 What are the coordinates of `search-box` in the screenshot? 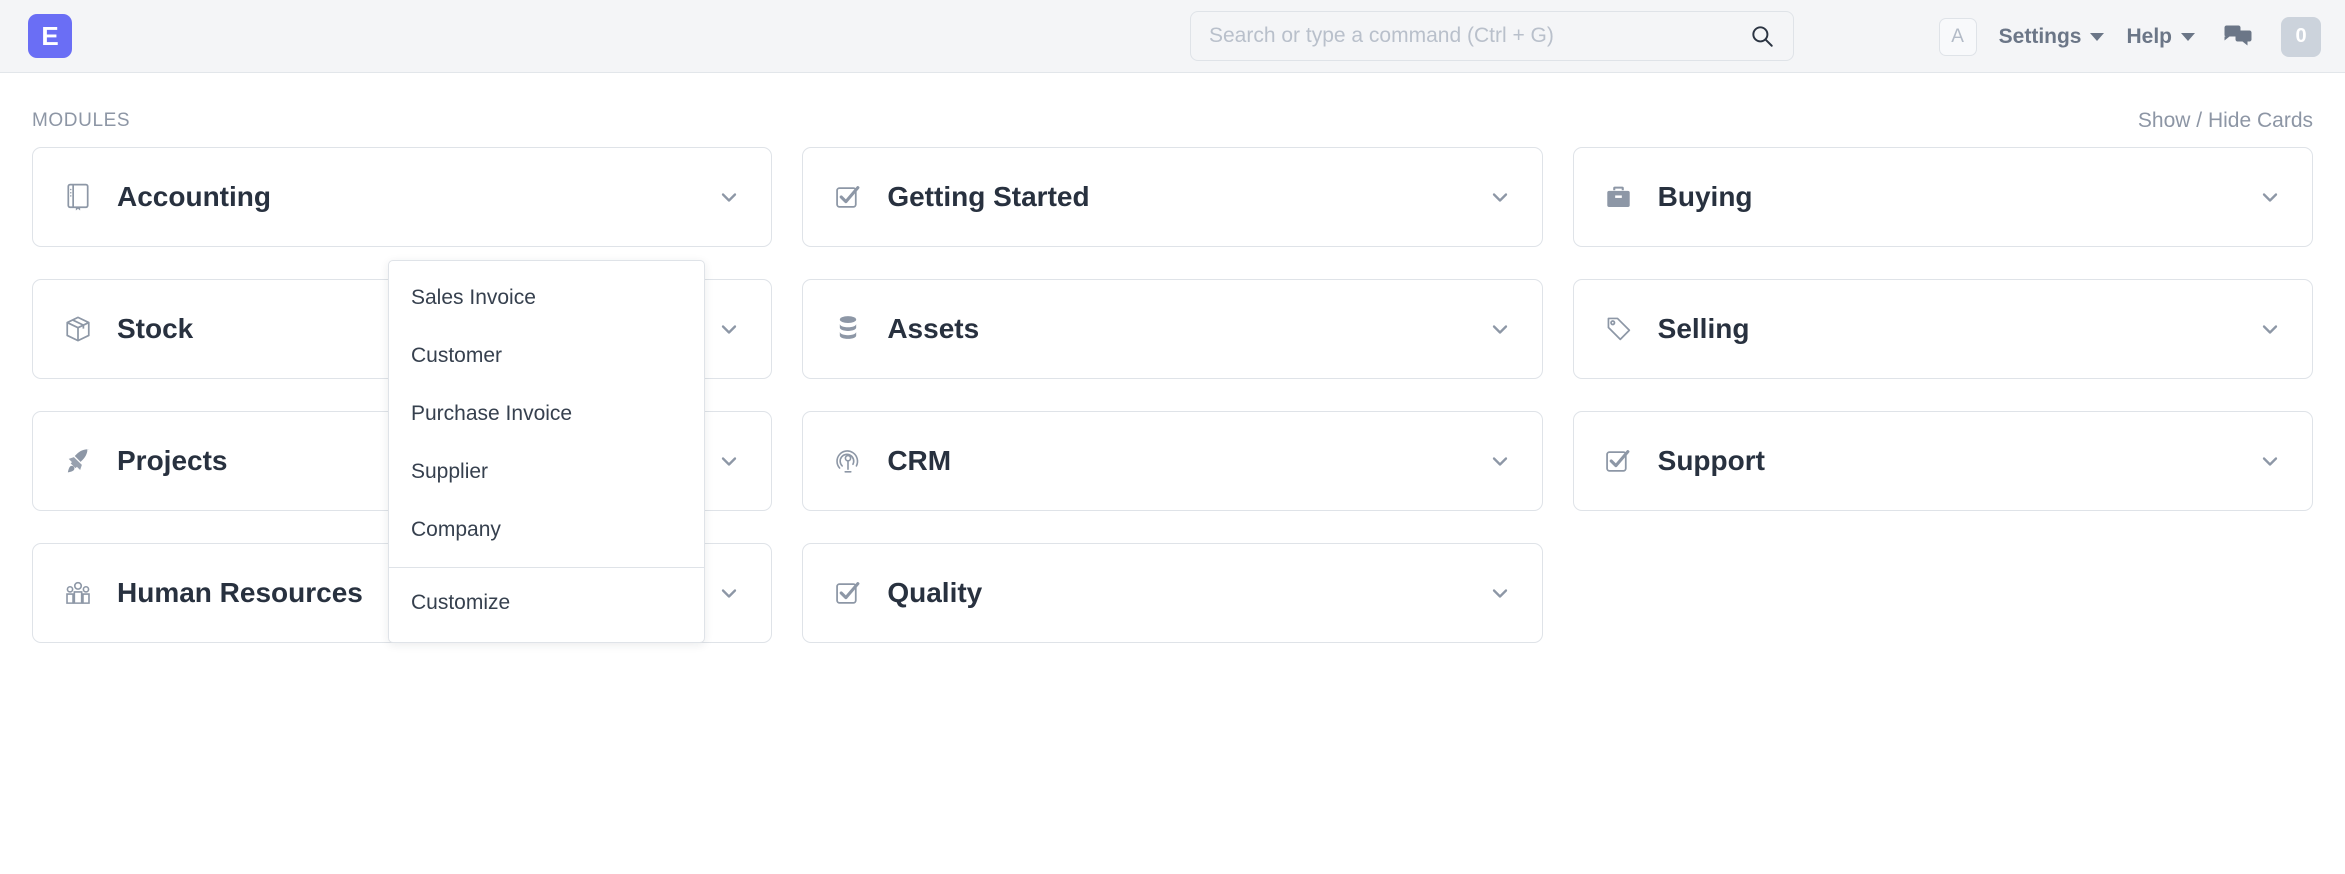 It's located at (1492, 36).